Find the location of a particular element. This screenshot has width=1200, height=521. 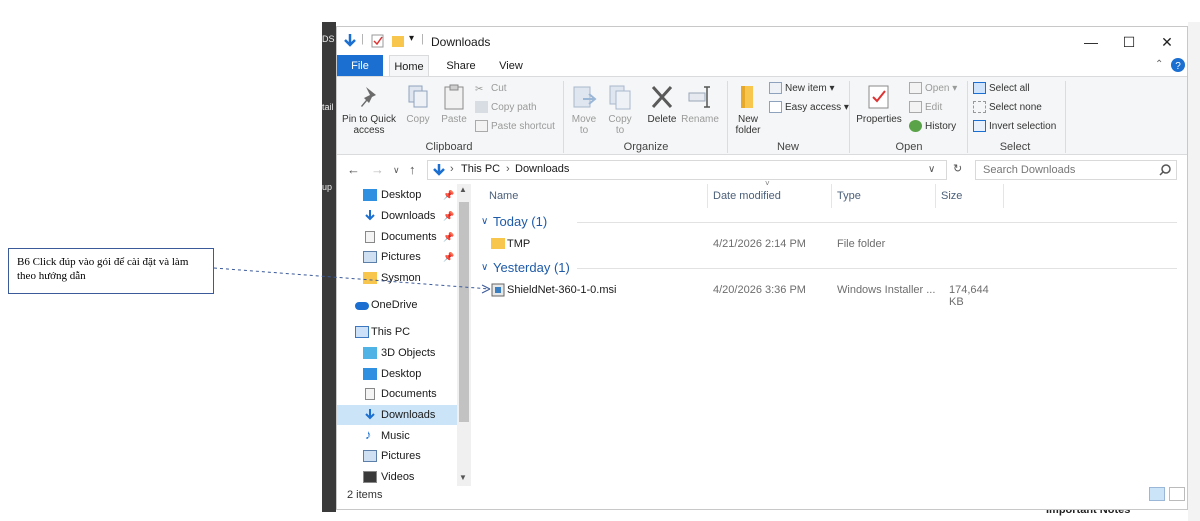

nav-item-this-pc: This PC is located at coordinates (397, 332).